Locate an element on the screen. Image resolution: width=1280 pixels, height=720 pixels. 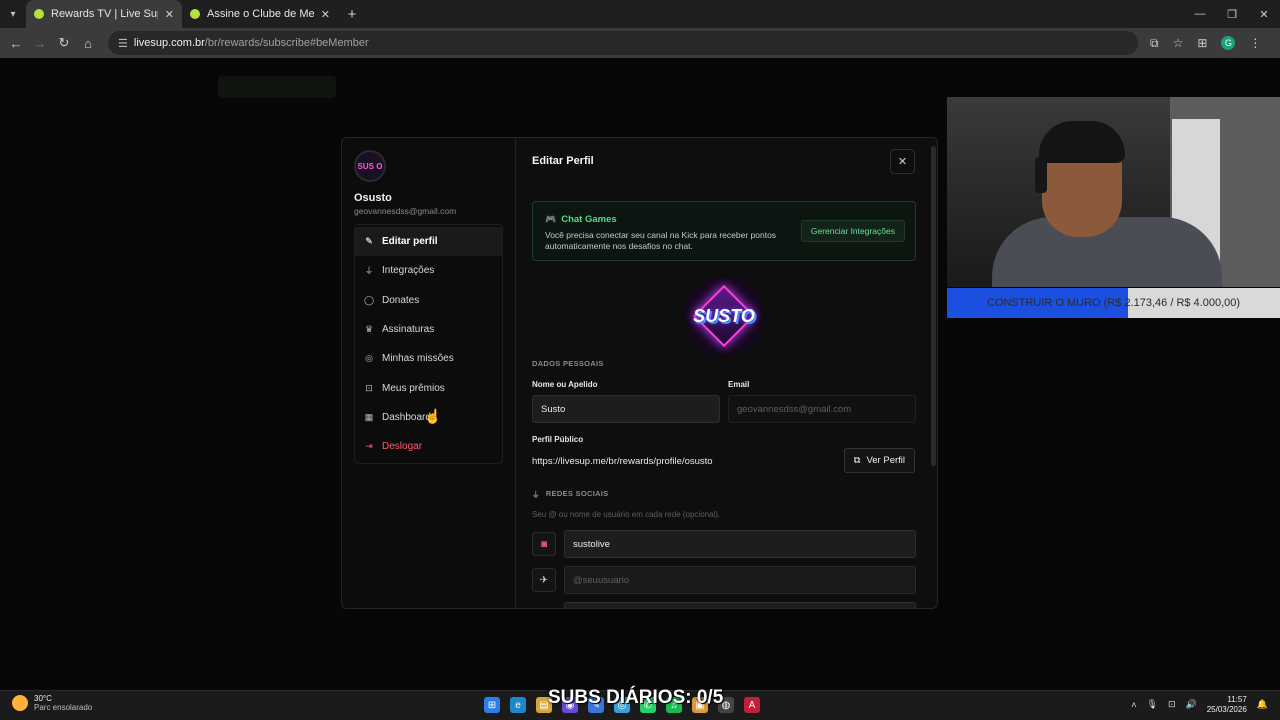
windows-start-icon: ⊞ is located at coordinates (492, 705).